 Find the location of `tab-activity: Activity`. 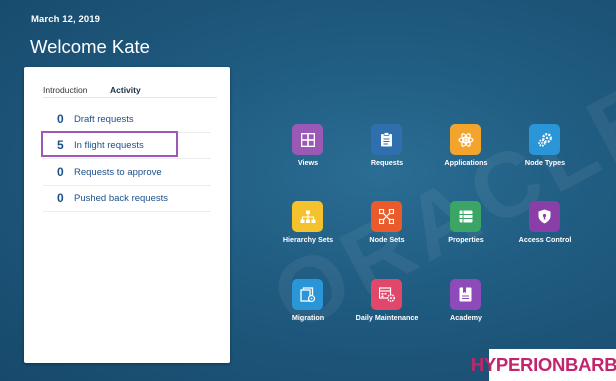

tab-activity: Activity is located at coordinates (125, 90).